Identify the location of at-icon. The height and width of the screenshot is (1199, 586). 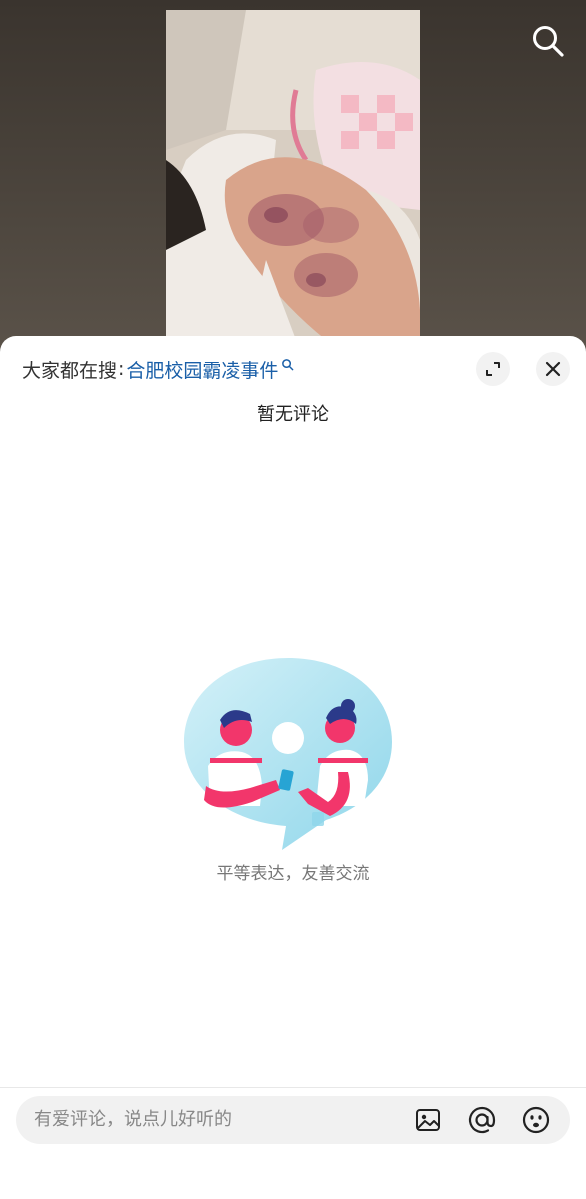
(482, 1120).